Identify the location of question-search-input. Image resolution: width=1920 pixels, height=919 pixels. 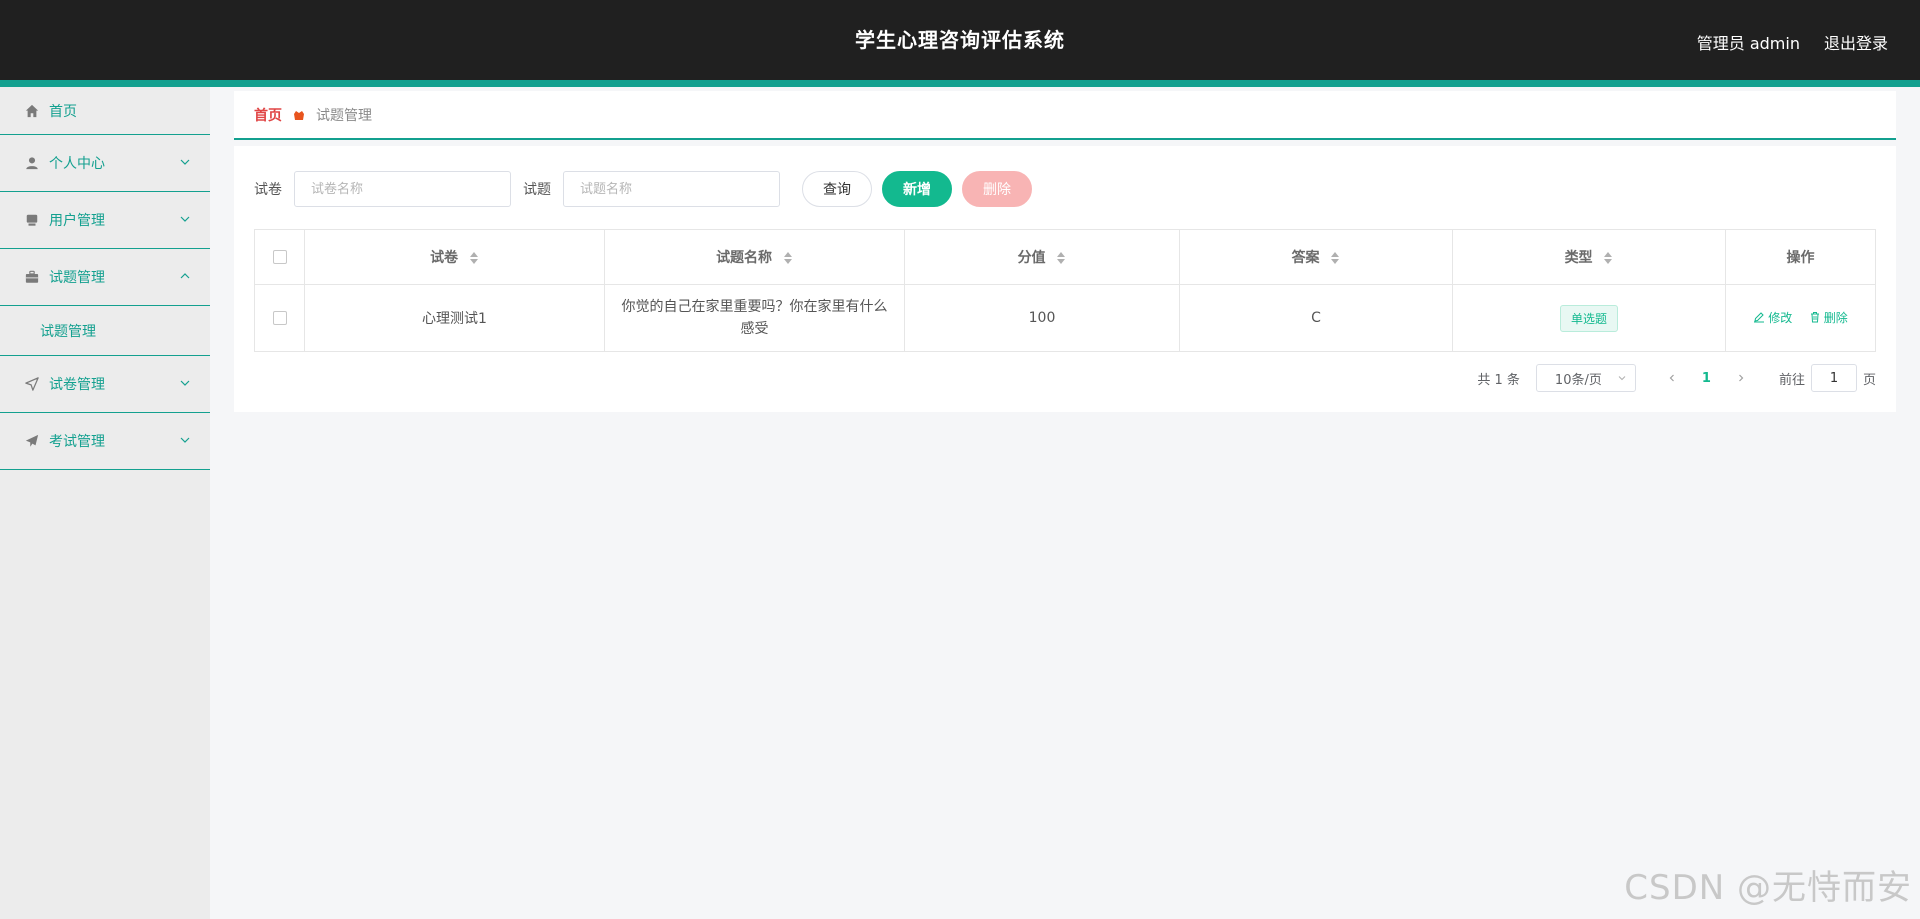
(671, 189).